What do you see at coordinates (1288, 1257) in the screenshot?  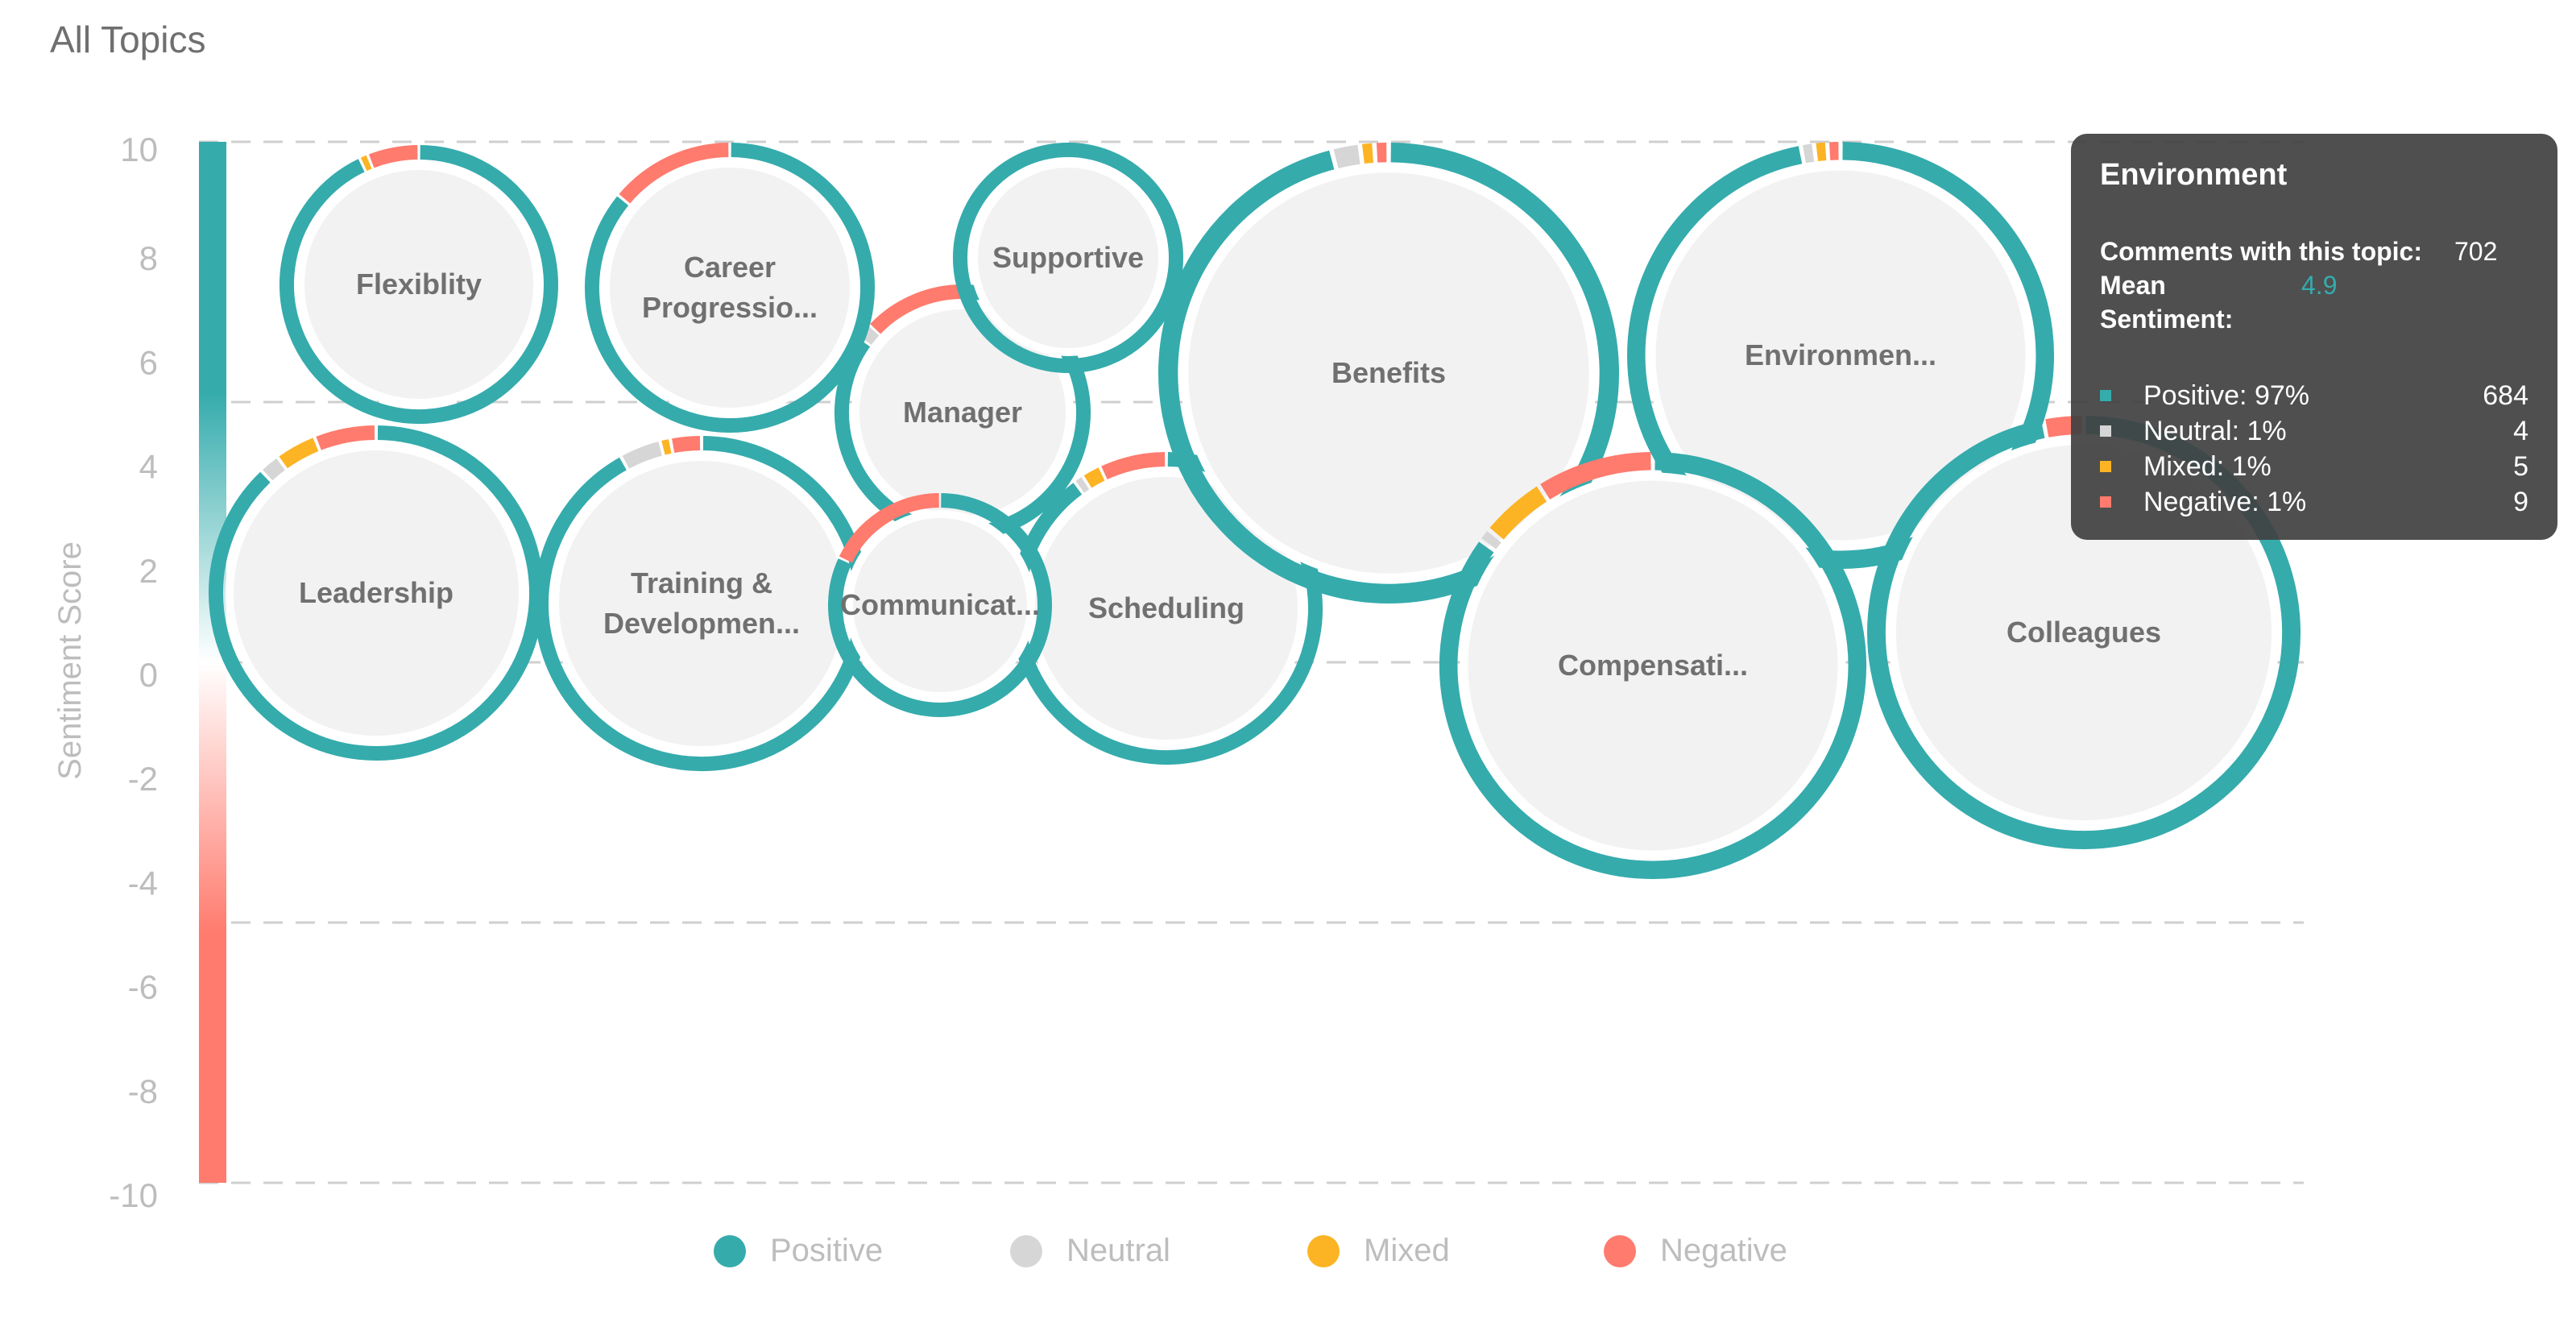 I see `chart-legend: Positive Neutral Mixed Negative` at bounding box center [1288, 1257].